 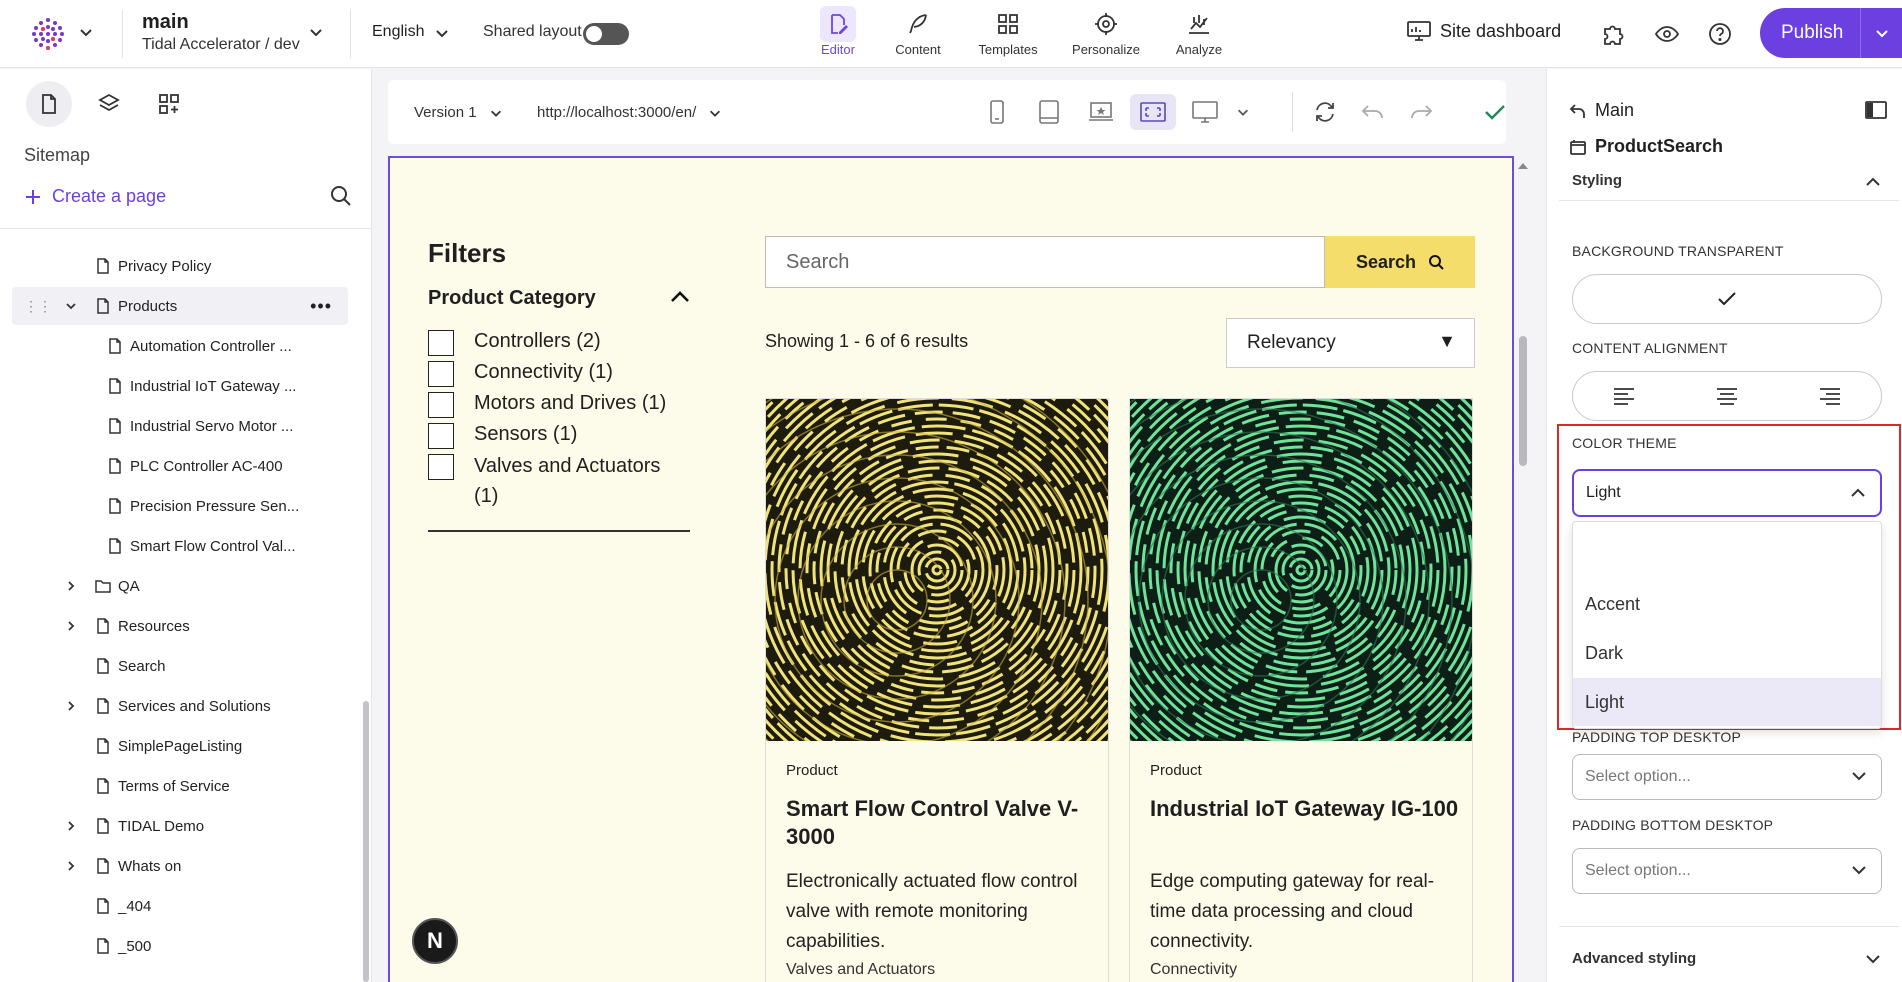 What do you see at coordinates (502, 436) in the screenshot?
I see `filter-checkbox-row: Sensors (1)` at bounding box center [502, 436].